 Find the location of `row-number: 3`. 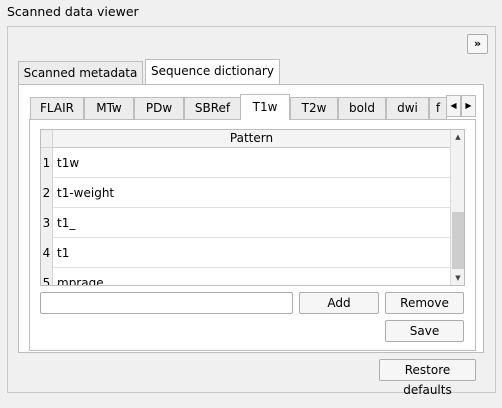

row-number: 3 is located at coordinates (47, 223).